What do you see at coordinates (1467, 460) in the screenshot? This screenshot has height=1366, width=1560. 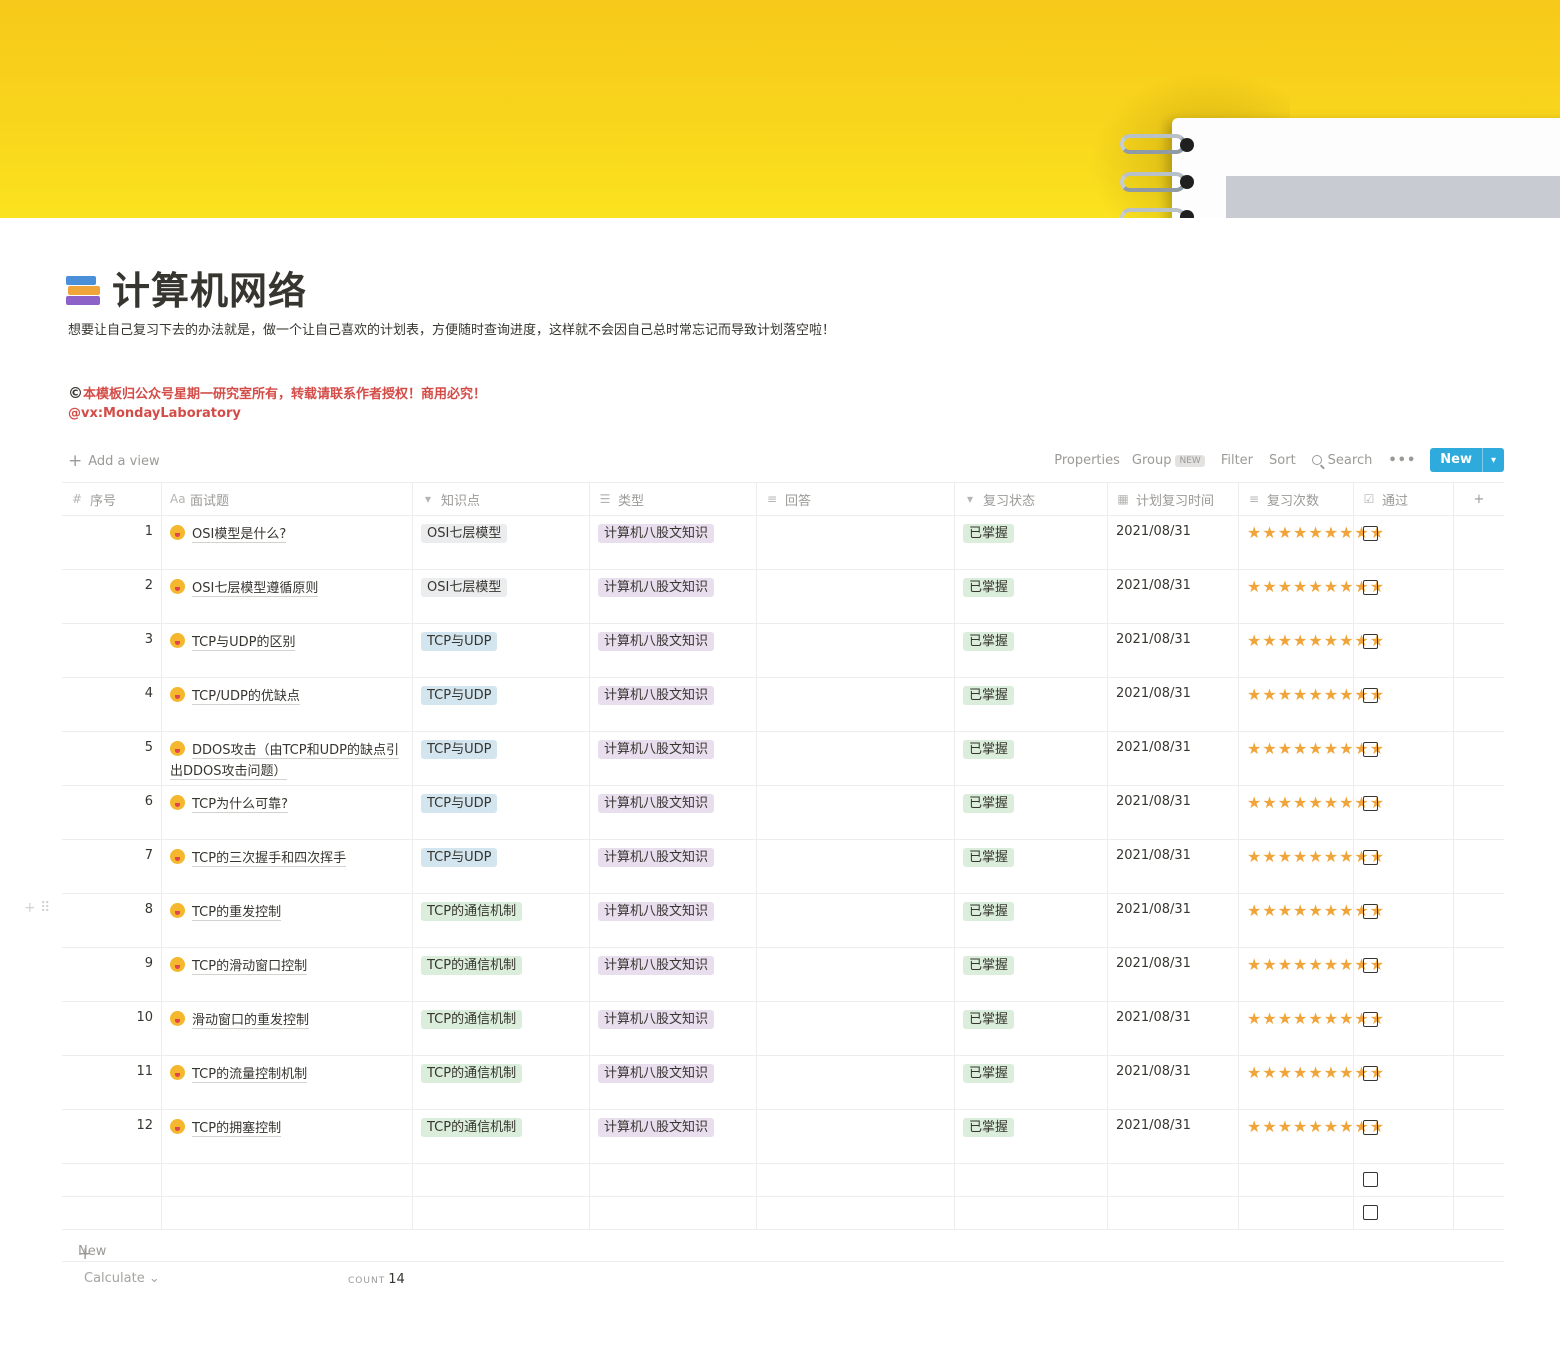 I see `new-button: New ▾` at bounding box center [1467, 460].